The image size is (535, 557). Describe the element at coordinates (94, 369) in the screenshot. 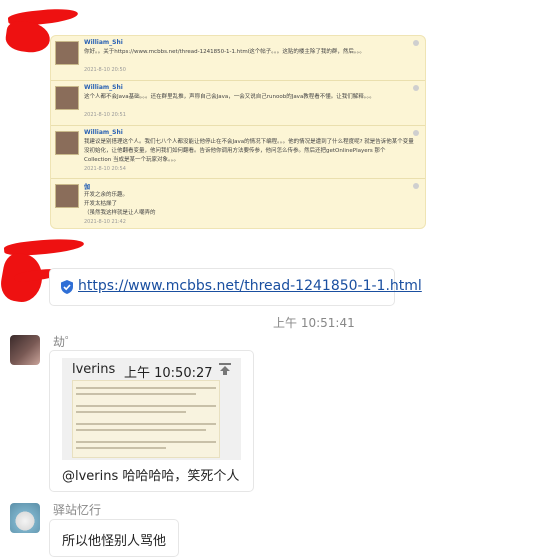

I see `quote-author: lverins` at that location.